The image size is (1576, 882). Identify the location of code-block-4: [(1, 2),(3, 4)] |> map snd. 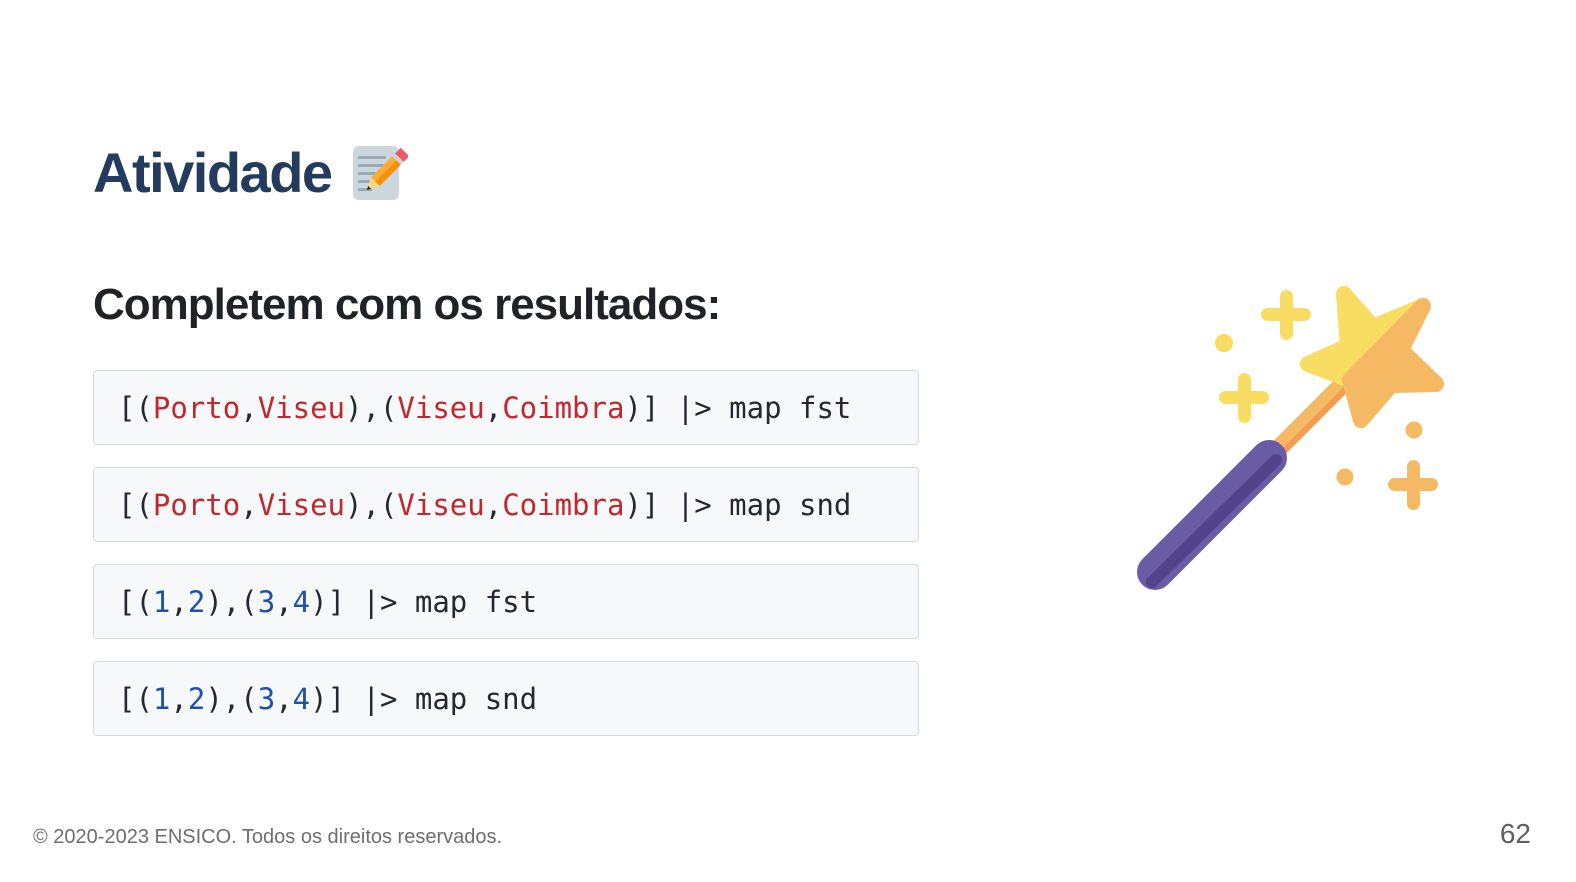
(506, 698).